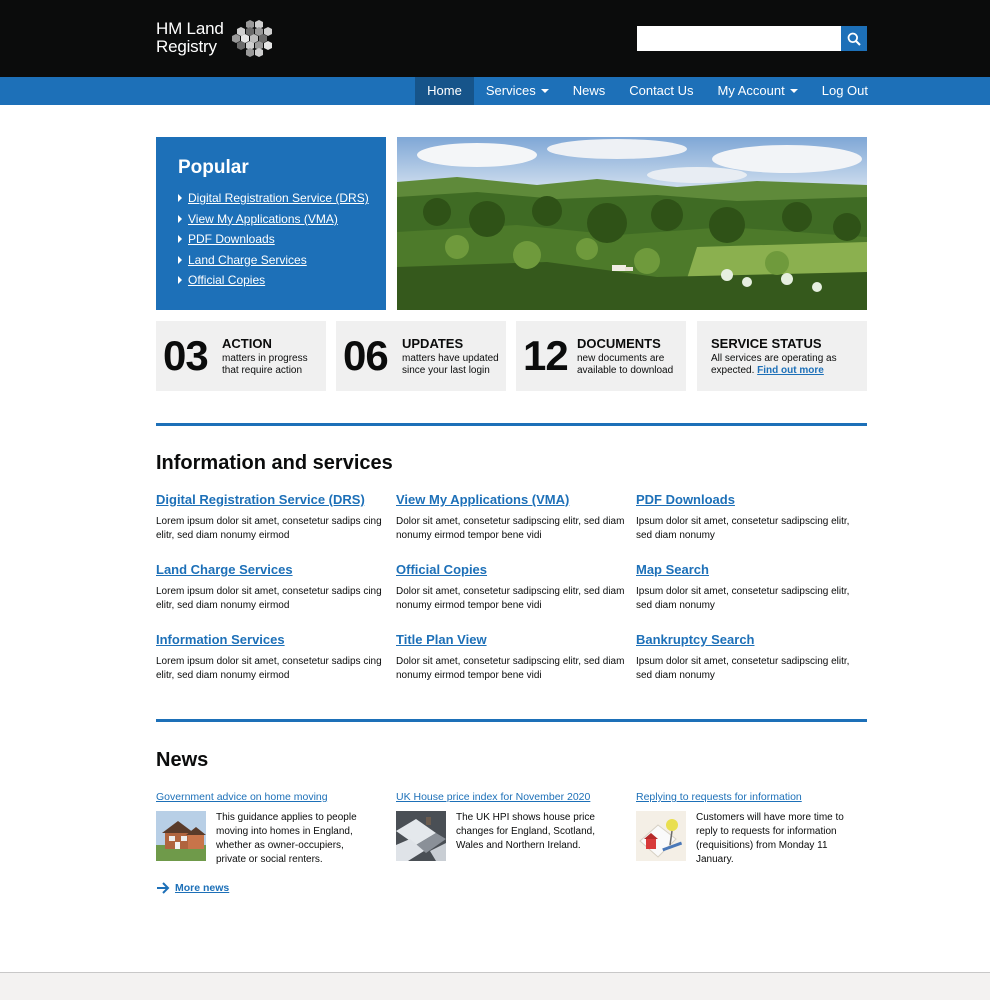 This screenshot has height=1000, width=990. What do you see at coordinates (186, 355) in the screenshot?
I see `stat-number: 03` at bounding box center [186, 355].